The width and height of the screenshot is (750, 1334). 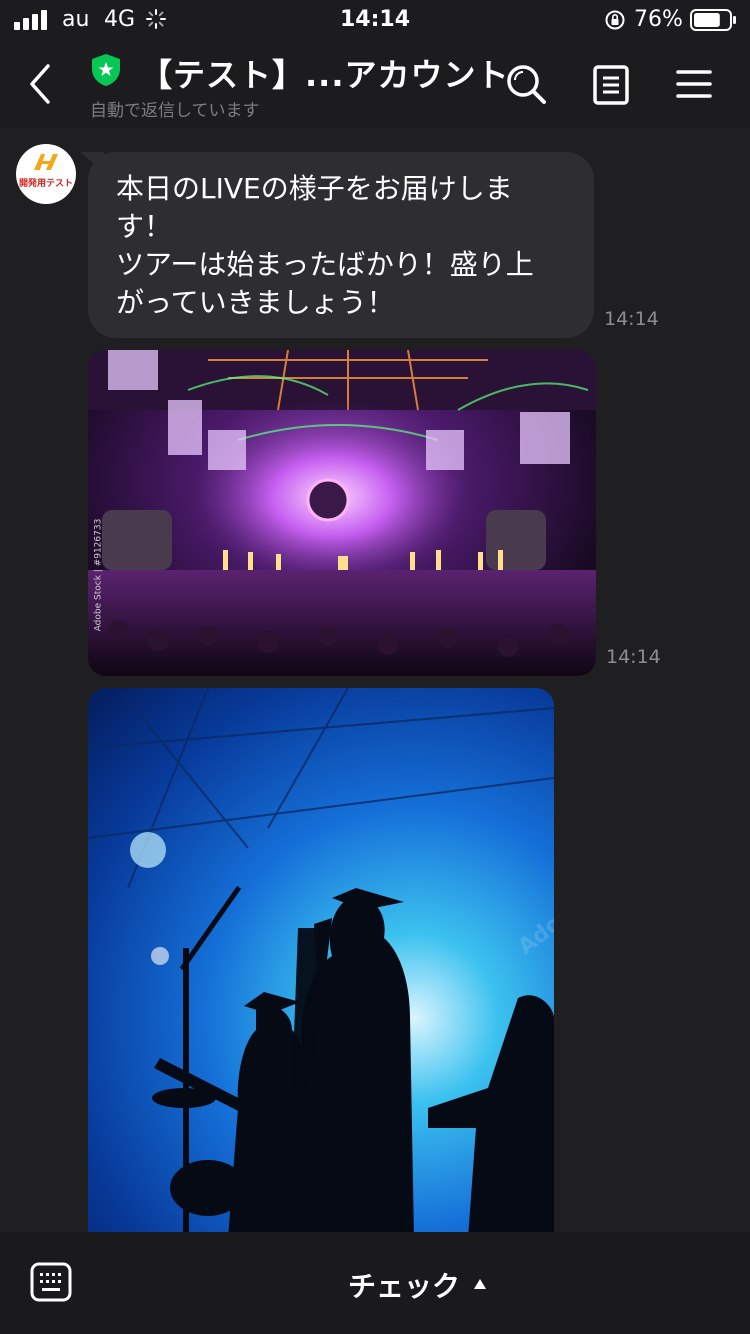 What do you see at coordinates (526, 84) in the screenshot?
I see `search-icon` at bounding box center [526, 84].